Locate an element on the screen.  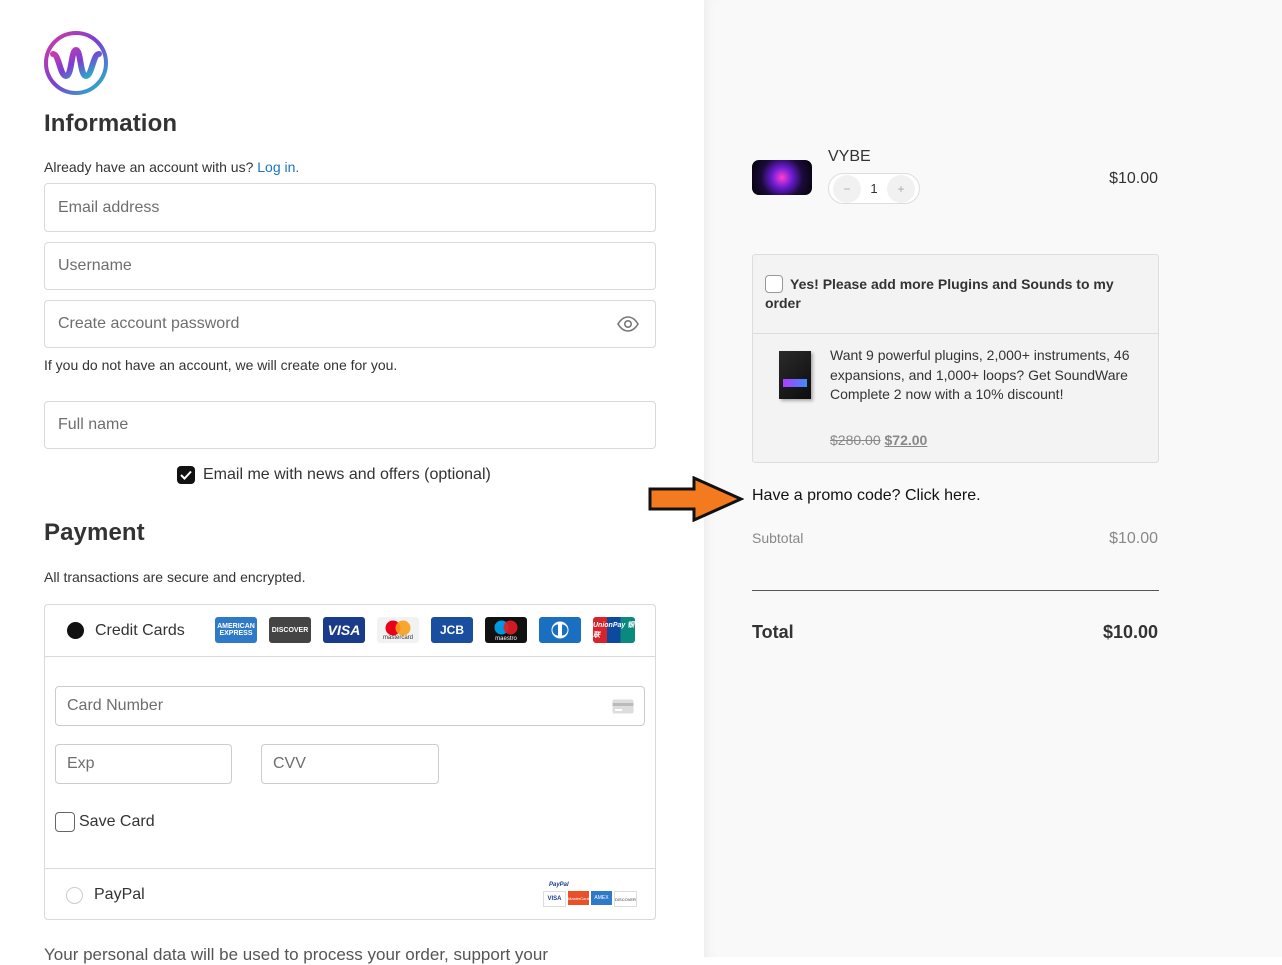
information-heading: Information is located at coordinates (111, 123).